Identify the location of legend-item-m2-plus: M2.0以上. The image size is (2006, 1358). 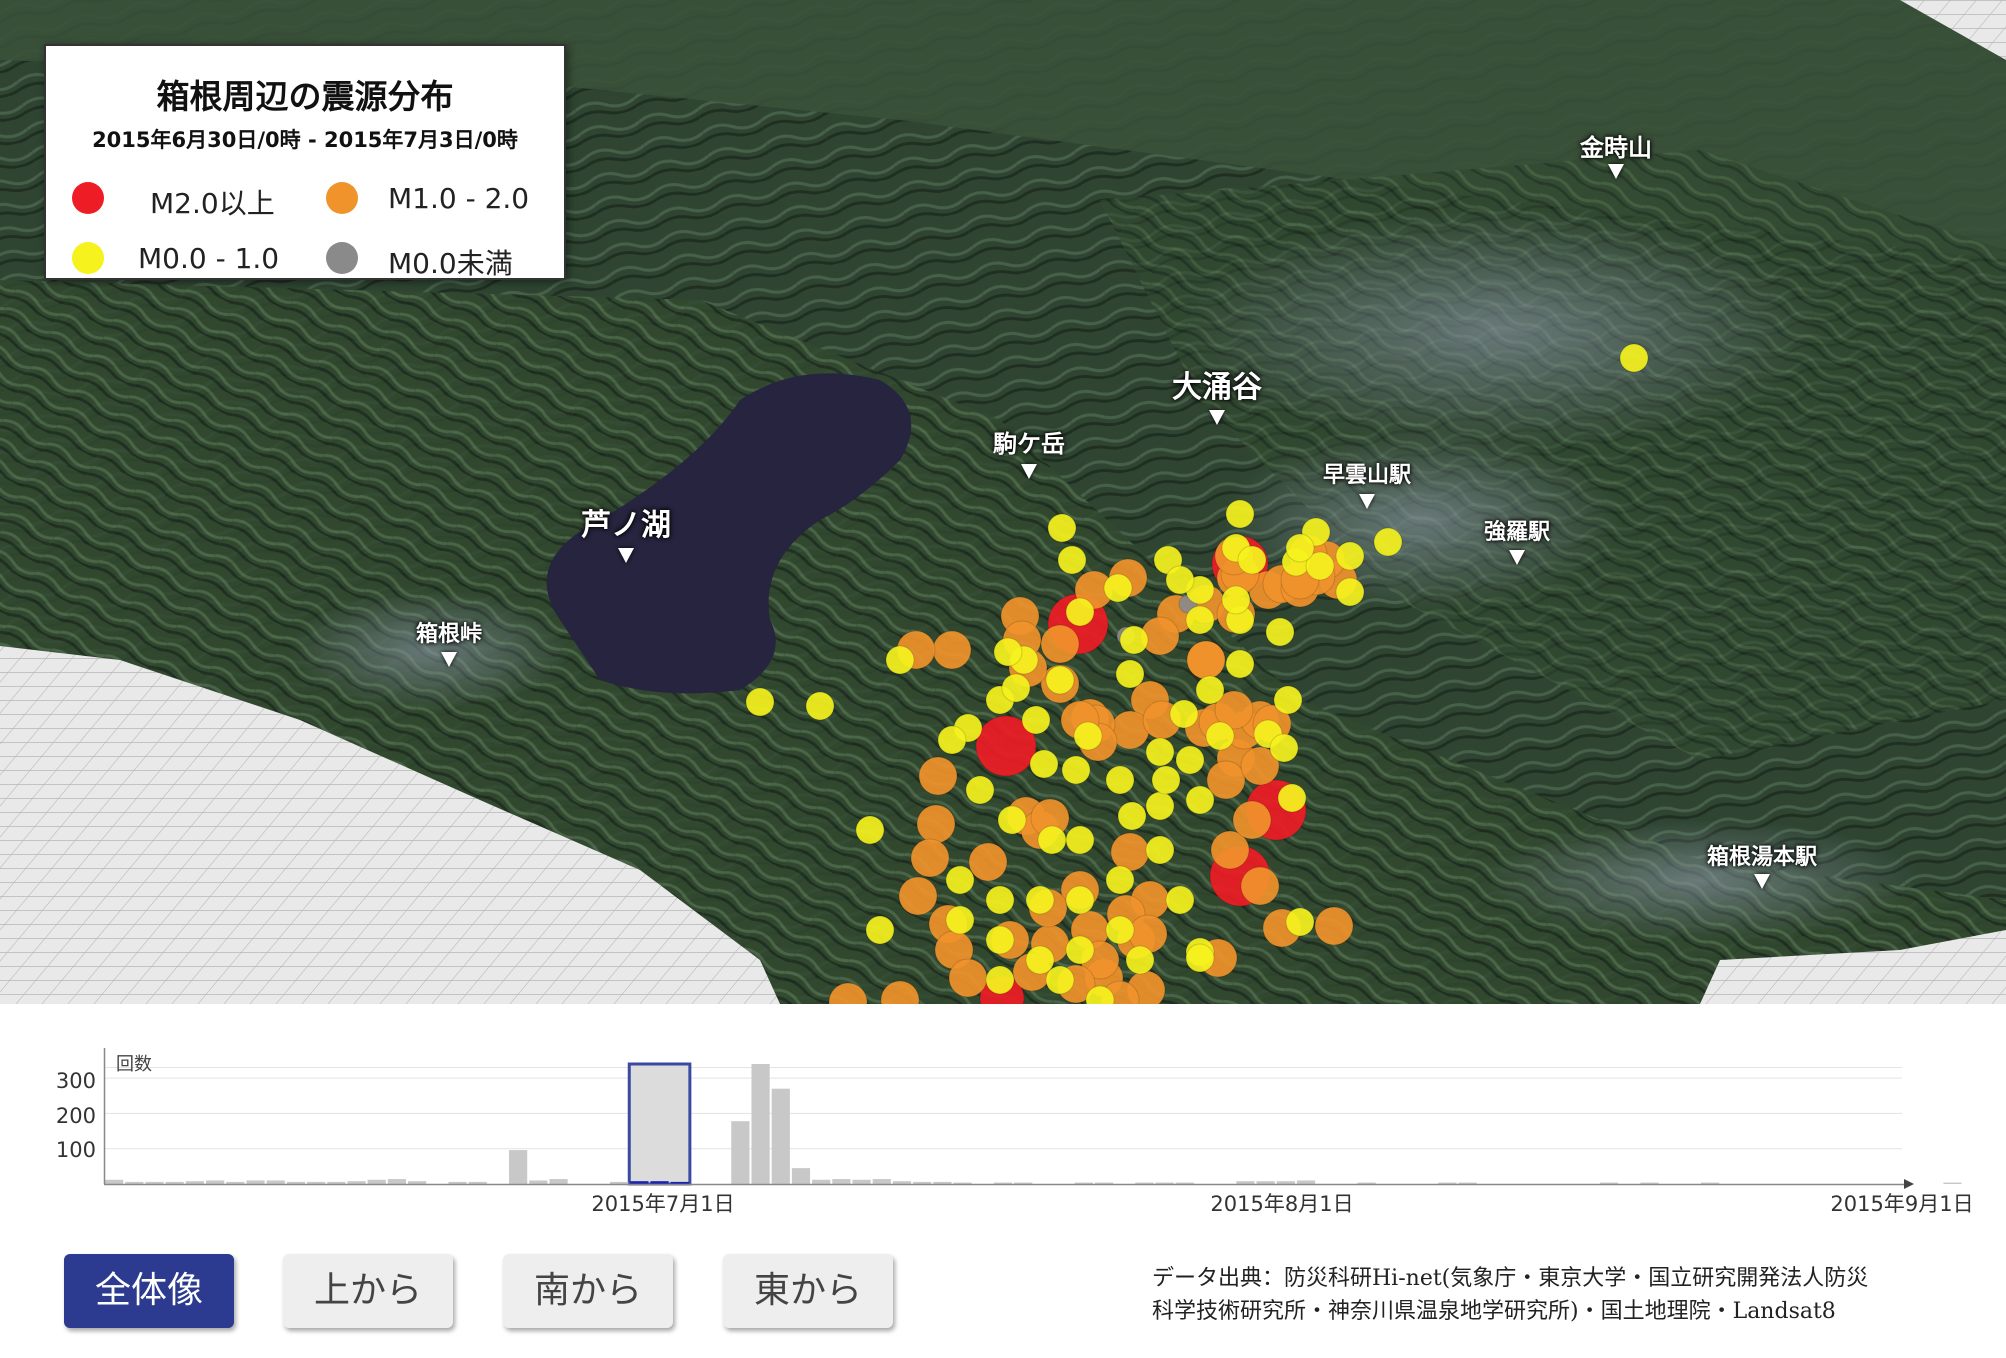
(182, 199).